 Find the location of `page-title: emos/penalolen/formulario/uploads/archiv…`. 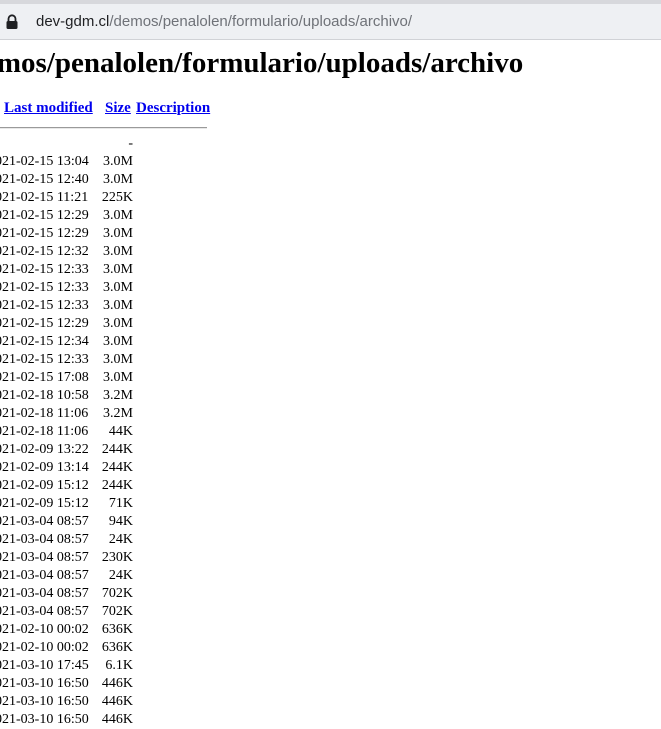

page-title: emos/penalolen/formulario/uploads/archiv… is located at coordinates (262, 63).